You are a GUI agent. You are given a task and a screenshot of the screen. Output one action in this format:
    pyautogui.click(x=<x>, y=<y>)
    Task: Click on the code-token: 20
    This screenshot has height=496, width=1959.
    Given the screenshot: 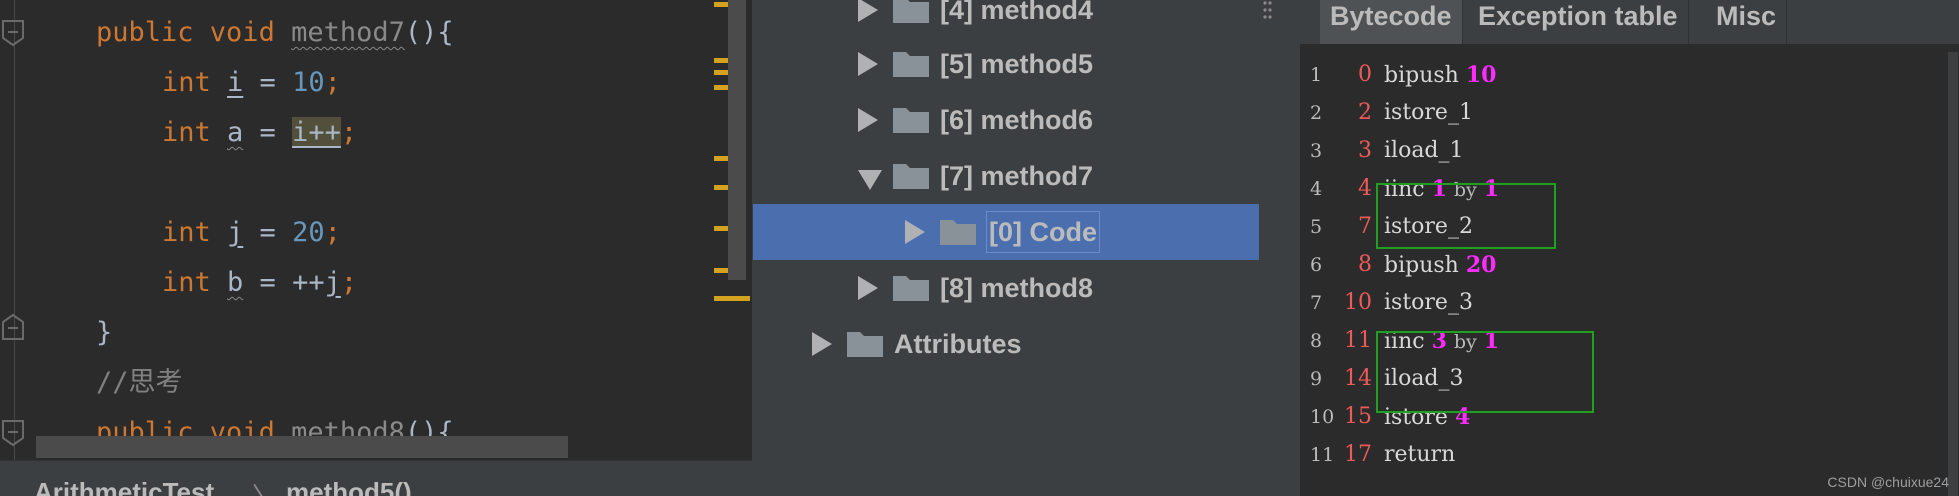 What is the action you would take?
    pyautogui.click(x=308, y=232)
    